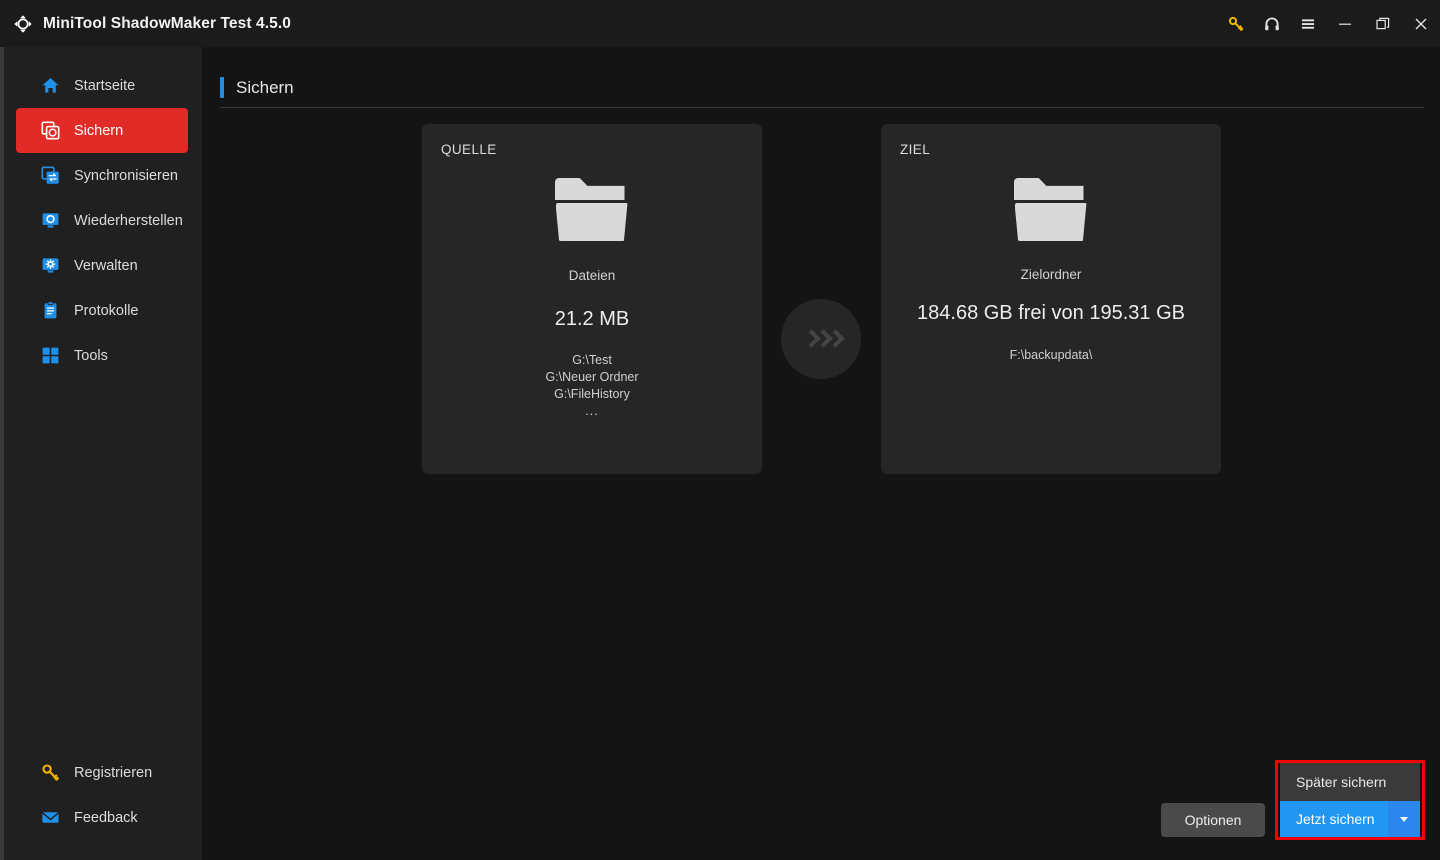 The width and height of the screenshot is (1440, 860). Describe the element at coordinates (167, 23) in the screenshot. I see `window-title: MiniTool ShadowMaker Test 4.5.0` at that location.